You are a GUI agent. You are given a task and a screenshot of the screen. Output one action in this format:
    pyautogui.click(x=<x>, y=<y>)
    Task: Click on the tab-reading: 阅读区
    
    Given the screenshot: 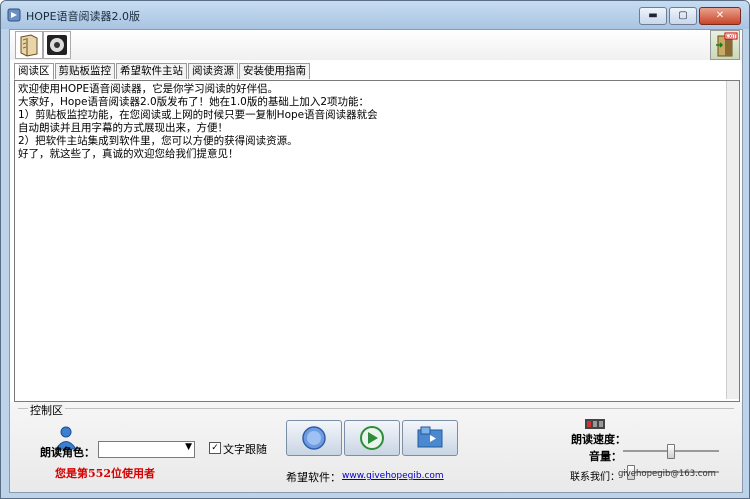 What is the action you would take?
    pyautogui.click(x=34, y=71)
    